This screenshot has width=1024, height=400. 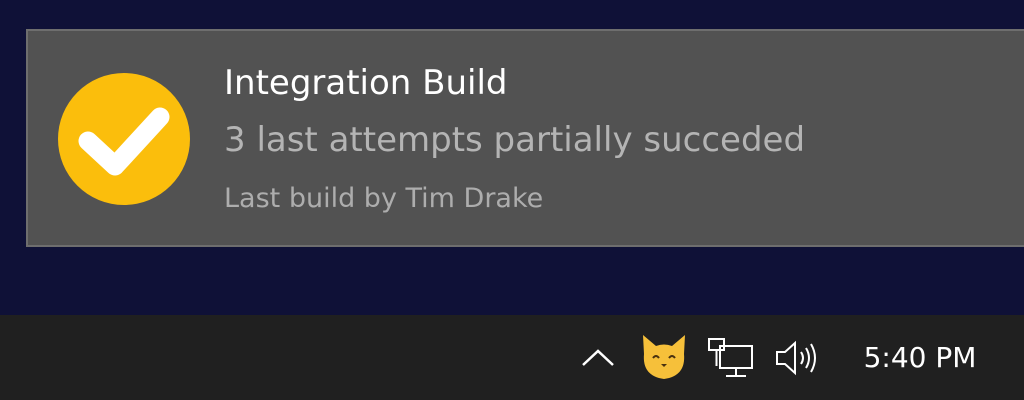 I want to click on notification-attribution: Last build by Tim Drake, so click(x=384, y=198).